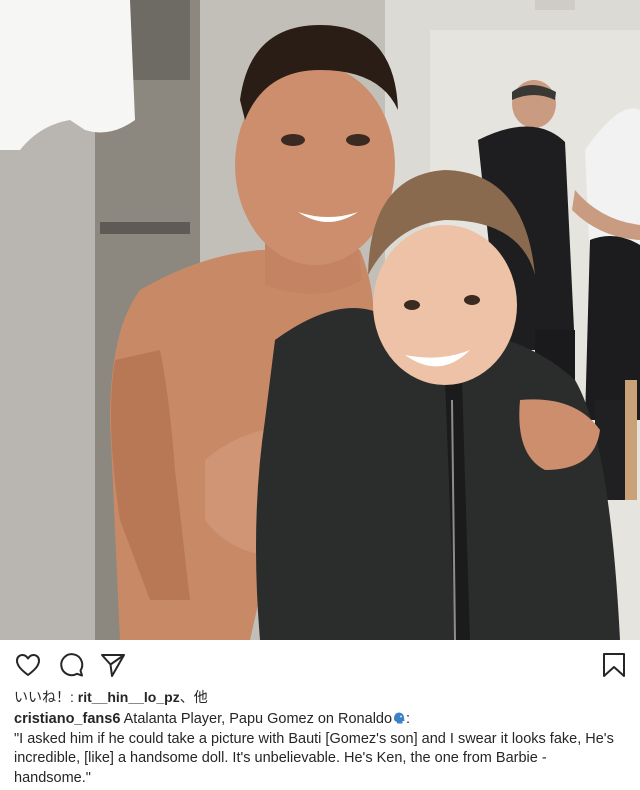 The image size is (640, 790). I want to click on liker-username: rit__hin__lo_pz, so click(129, 697).